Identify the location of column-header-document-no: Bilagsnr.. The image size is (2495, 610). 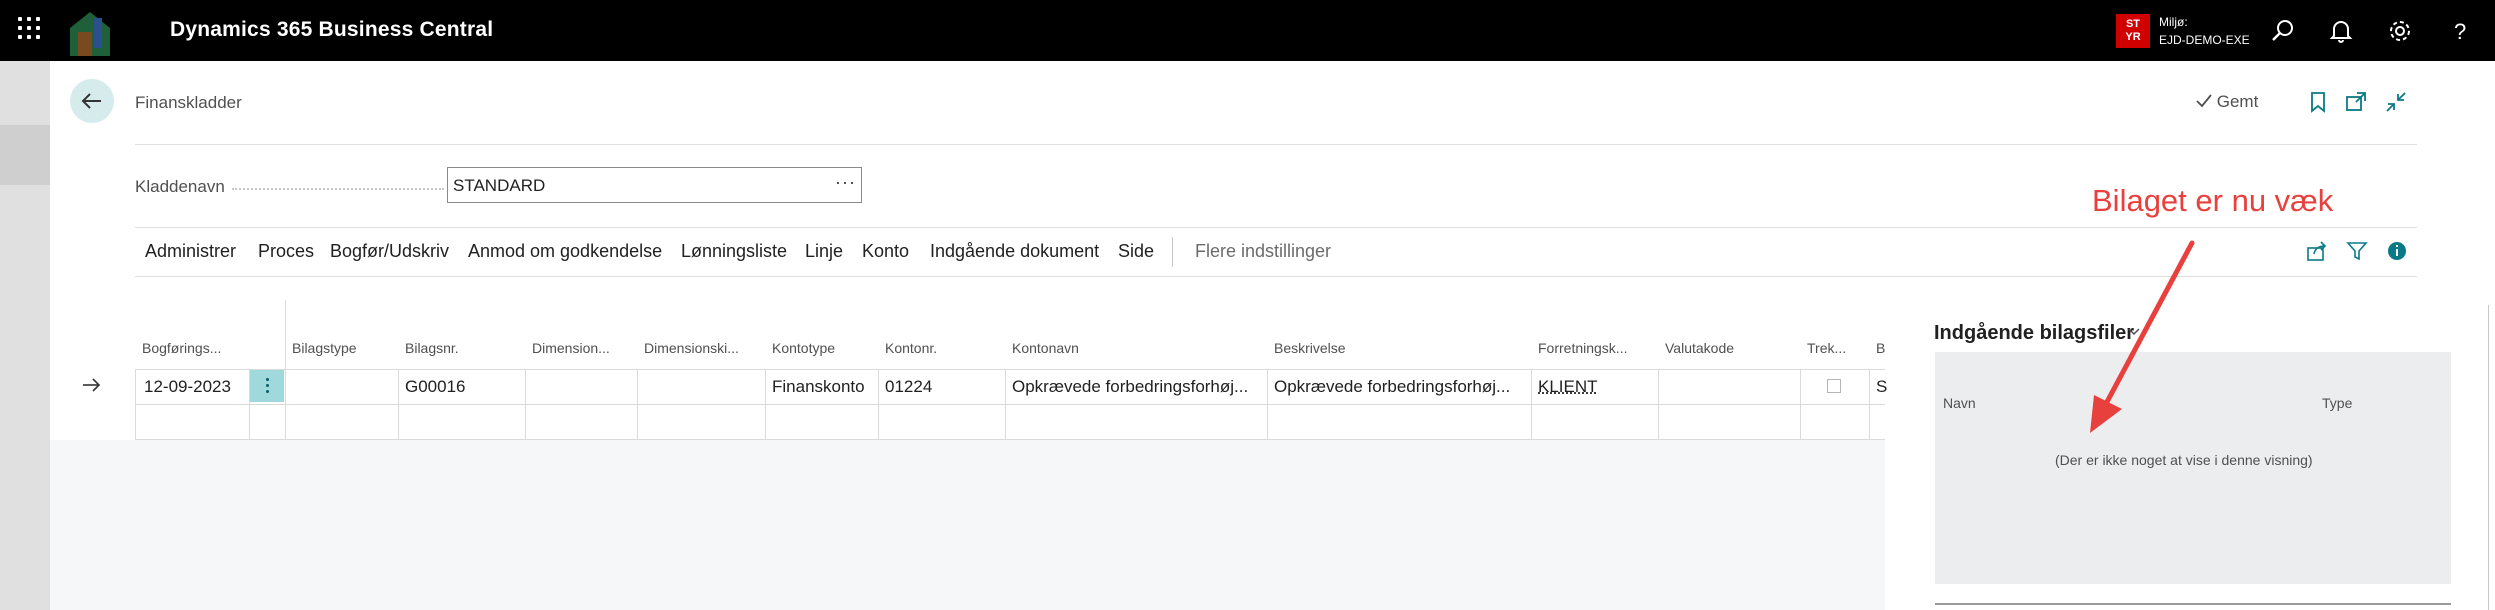
(432, 348).